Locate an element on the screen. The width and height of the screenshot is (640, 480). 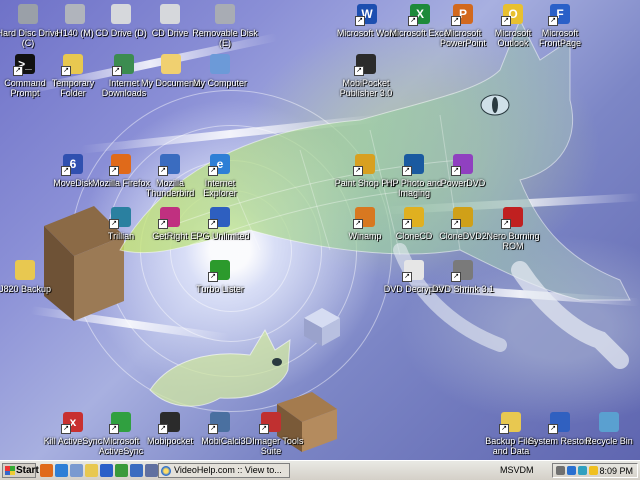
ql-extra-icon is located at coordinates (151, 470).